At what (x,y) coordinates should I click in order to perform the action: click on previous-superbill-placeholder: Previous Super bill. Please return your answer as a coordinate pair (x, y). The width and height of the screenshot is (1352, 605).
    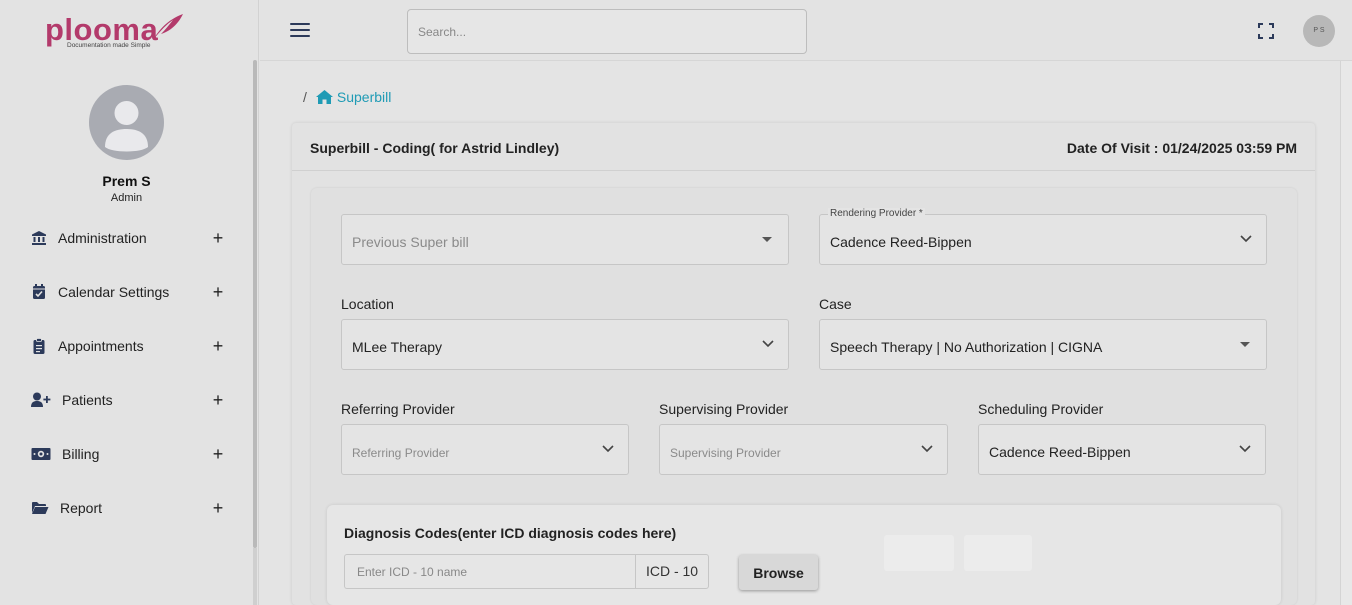
    Looking at the image, I should click on (410, 242).